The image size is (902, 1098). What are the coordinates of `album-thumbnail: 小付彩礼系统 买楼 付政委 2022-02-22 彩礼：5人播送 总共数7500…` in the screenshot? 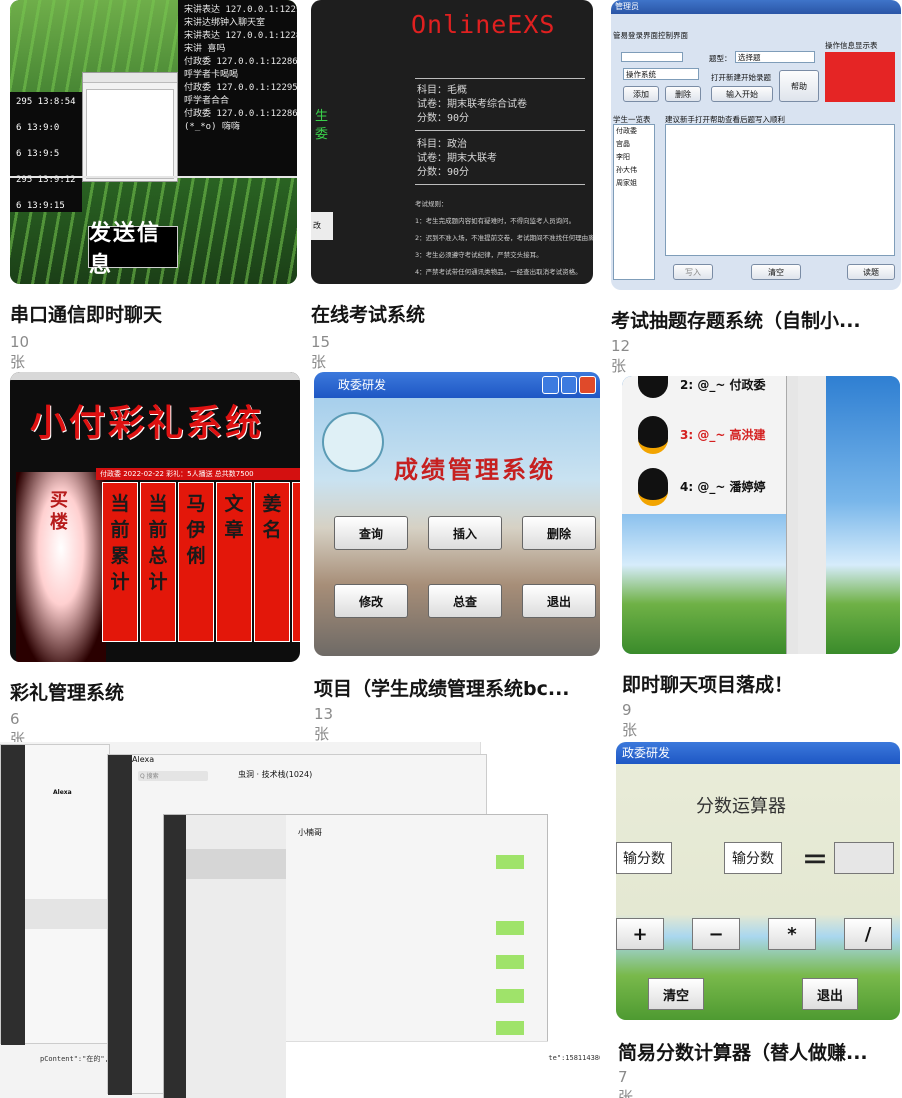 It's located at (155, 517).